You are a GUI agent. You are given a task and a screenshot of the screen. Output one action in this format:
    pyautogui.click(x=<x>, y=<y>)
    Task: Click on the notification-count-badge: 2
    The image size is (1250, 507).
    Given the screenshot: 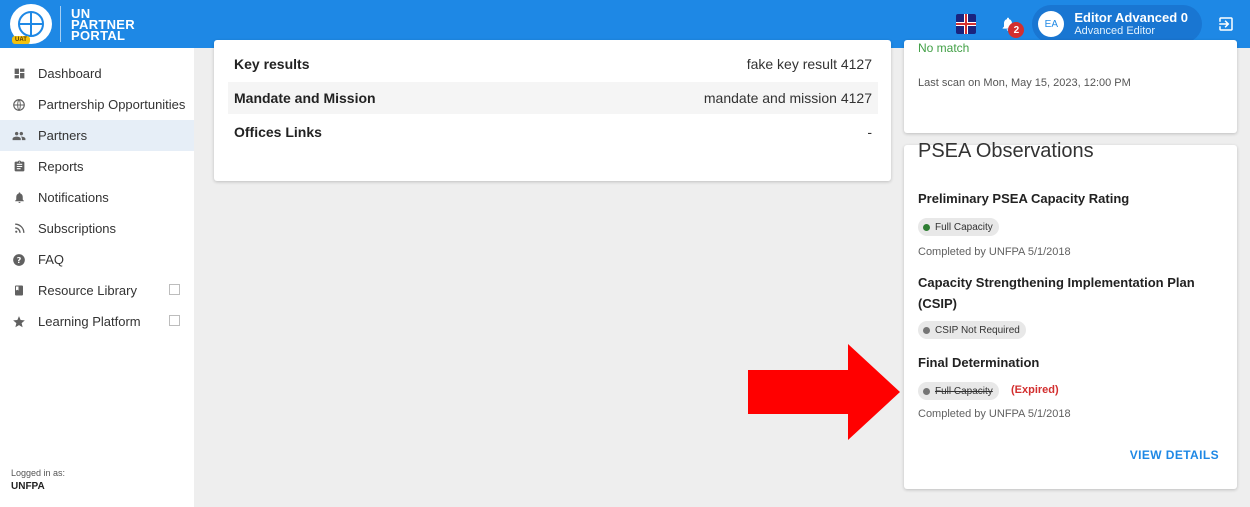 What is the action you would take?
    pyautogui.click(x=1016, y=30)
    